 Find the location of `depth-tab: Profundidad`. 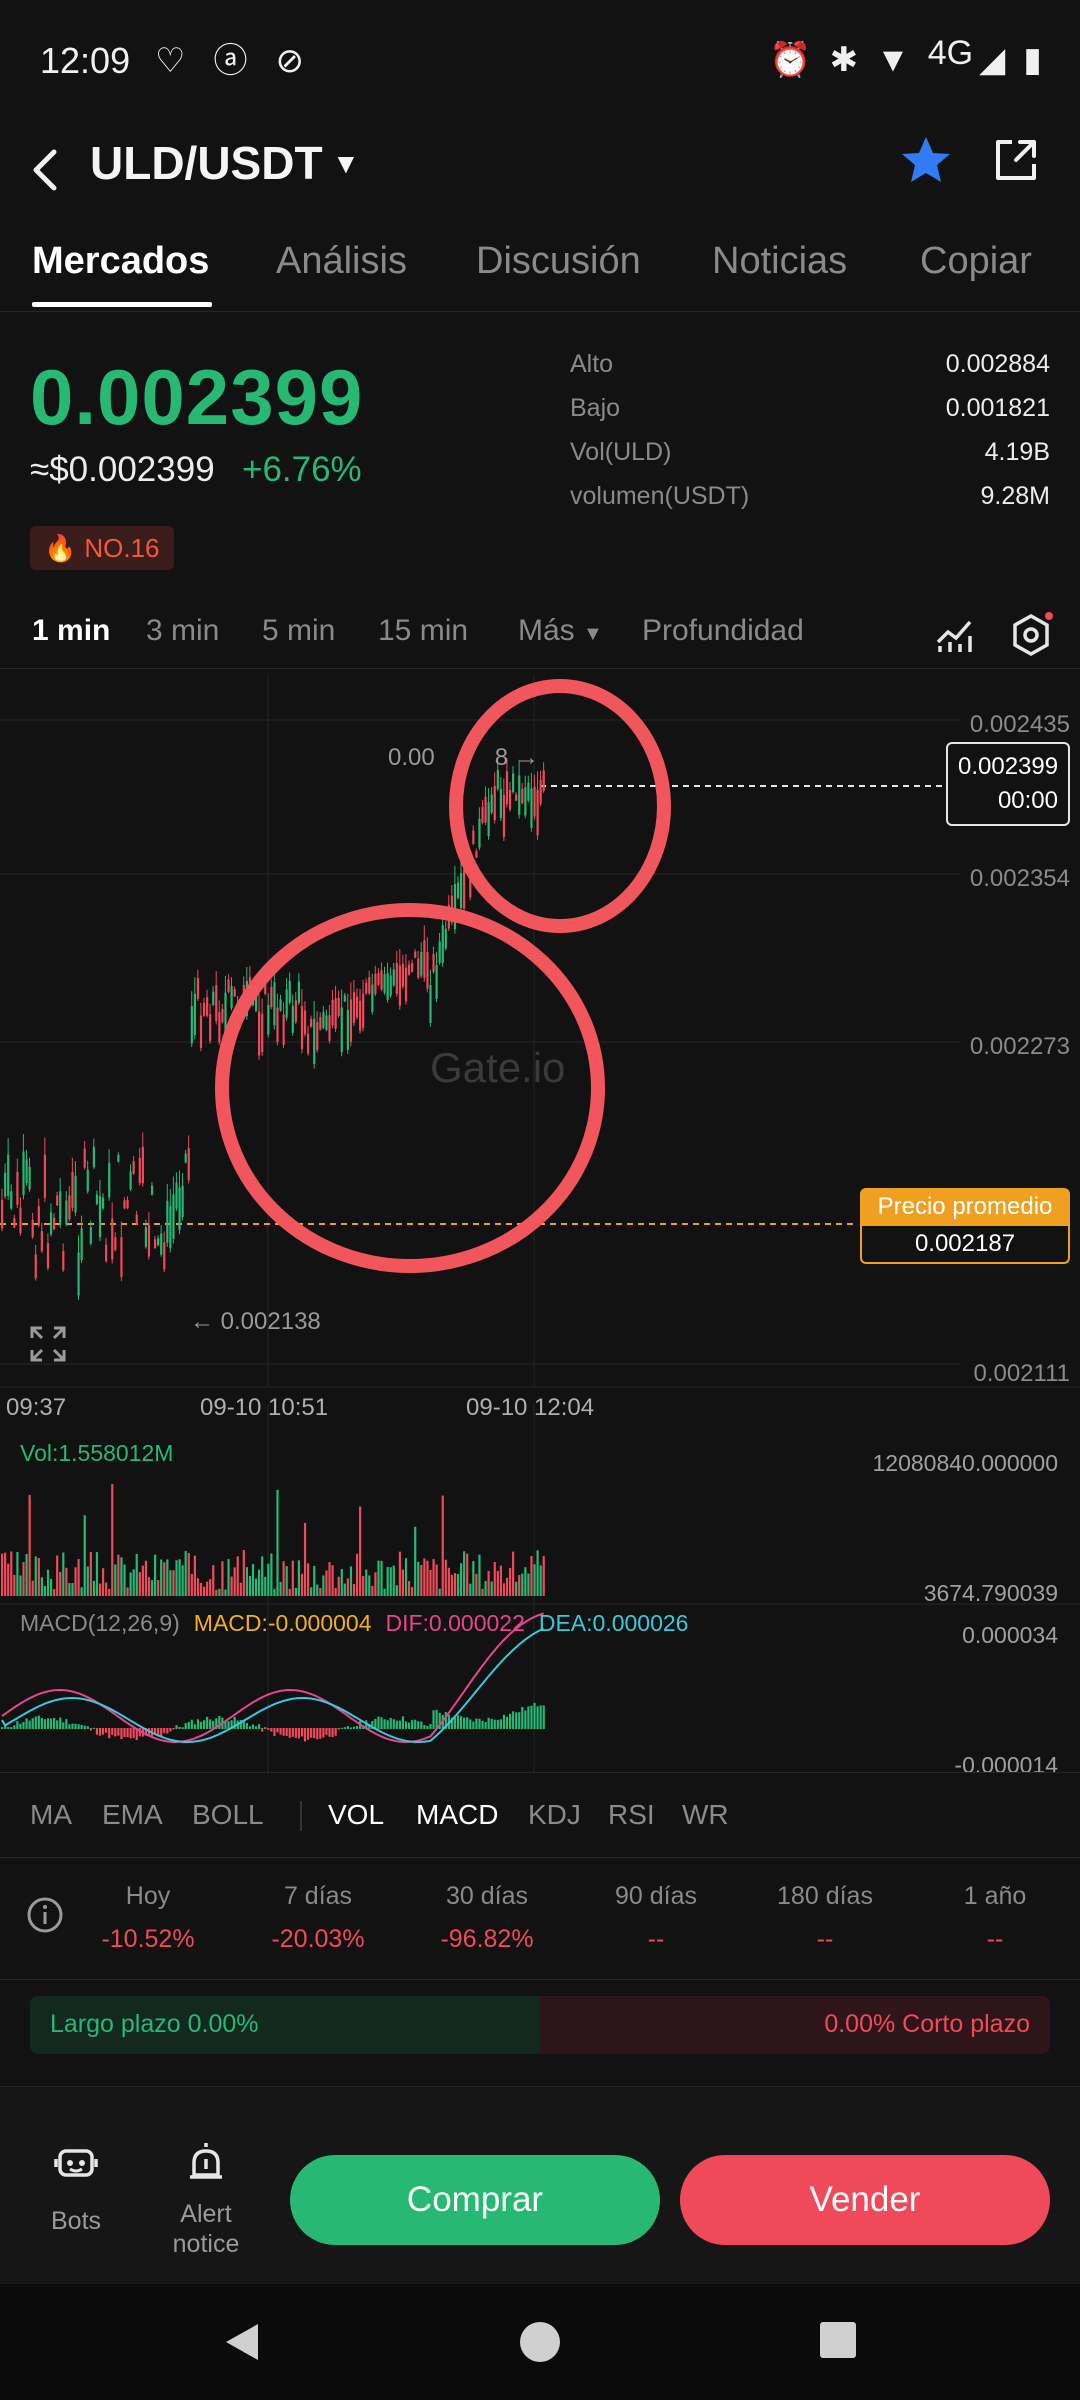

depth-tab: Profundidad is located at coordinates (723, 631).